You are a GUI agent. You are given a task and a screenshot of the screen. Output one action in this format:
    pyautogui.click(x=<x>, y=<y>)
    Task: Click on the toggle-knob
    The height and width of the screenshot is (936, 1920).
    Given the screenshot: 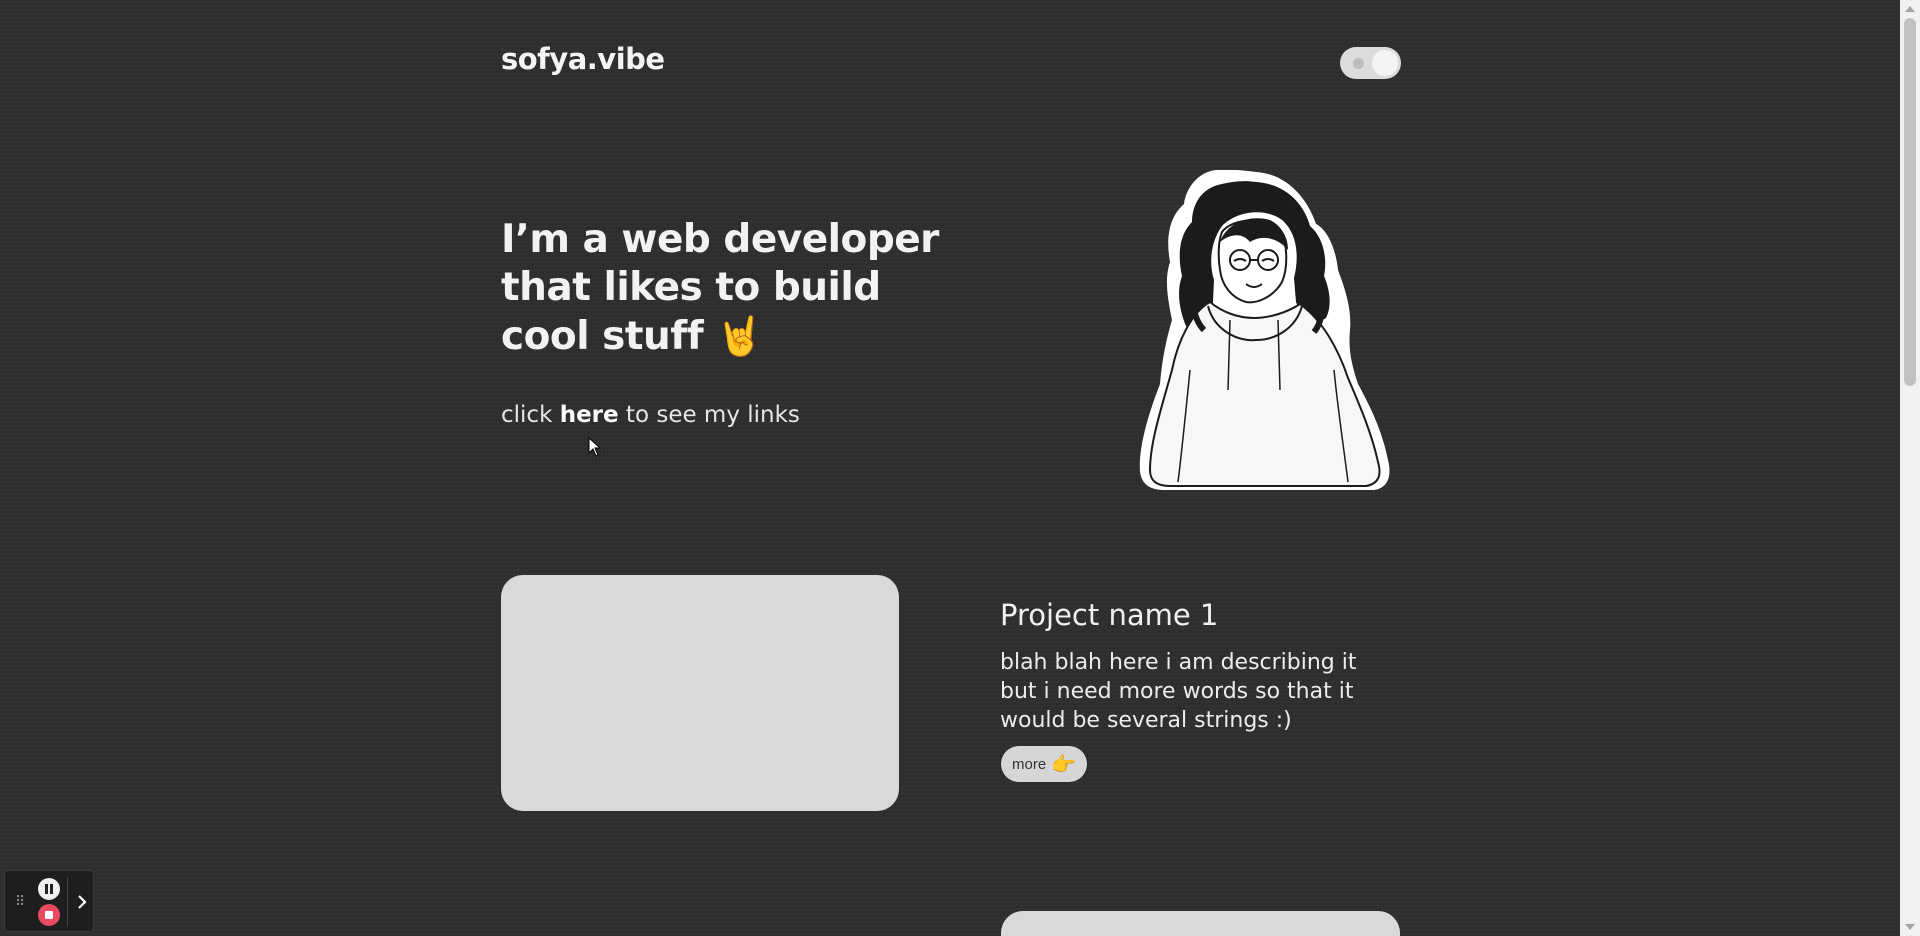 What is the action you would take?
    pyautogui.click(x=1385, y=63)
    